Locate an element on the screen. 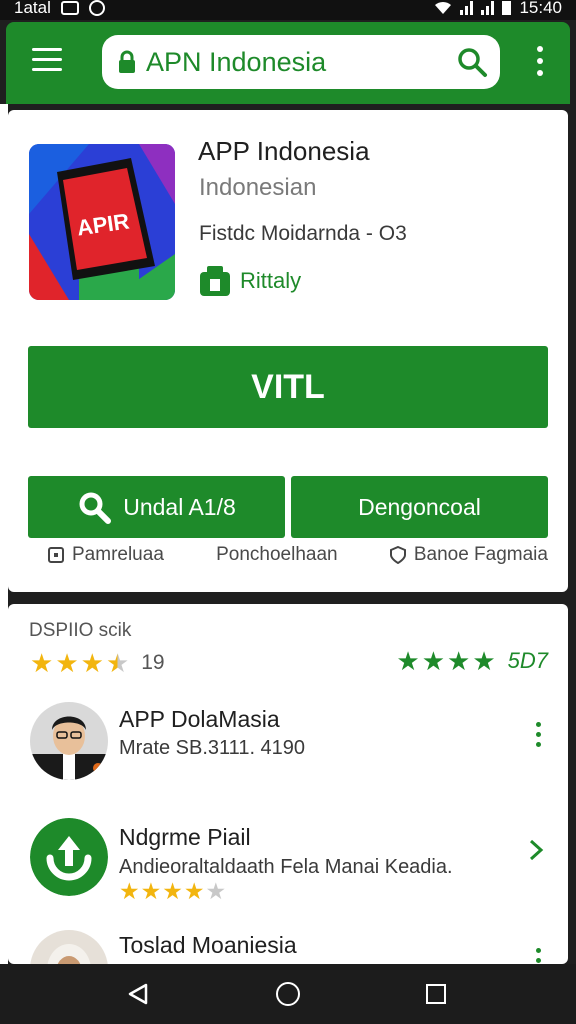 This screenshot has width=576, height=1024. list-item: Toslad Moaniesia is located at coordinates (288, 946).